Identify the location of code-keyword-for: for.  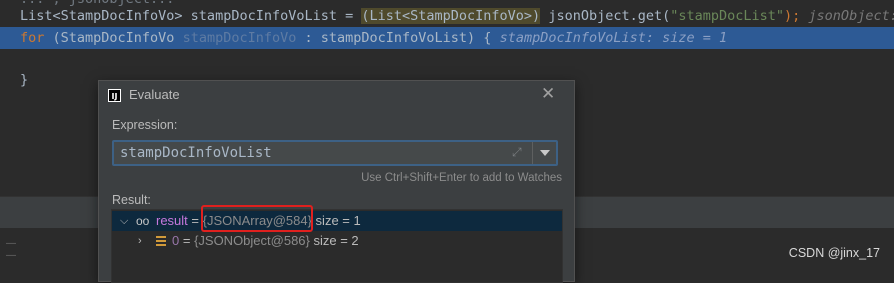
(32, 38).